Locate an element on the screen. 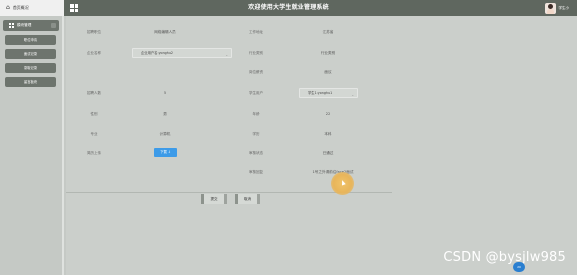 This screenshot has width=577, height=275. form-row: 岗位薪资 面议 is located at coordinates (321, 72).